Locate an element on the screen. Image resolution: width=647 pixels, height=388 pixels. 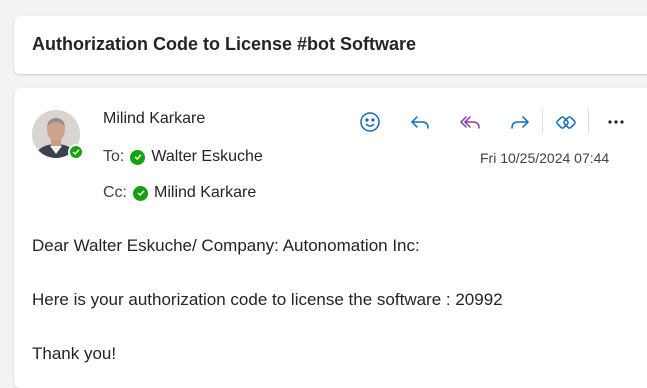
to-label: To: is located at coordinates (114, 156).